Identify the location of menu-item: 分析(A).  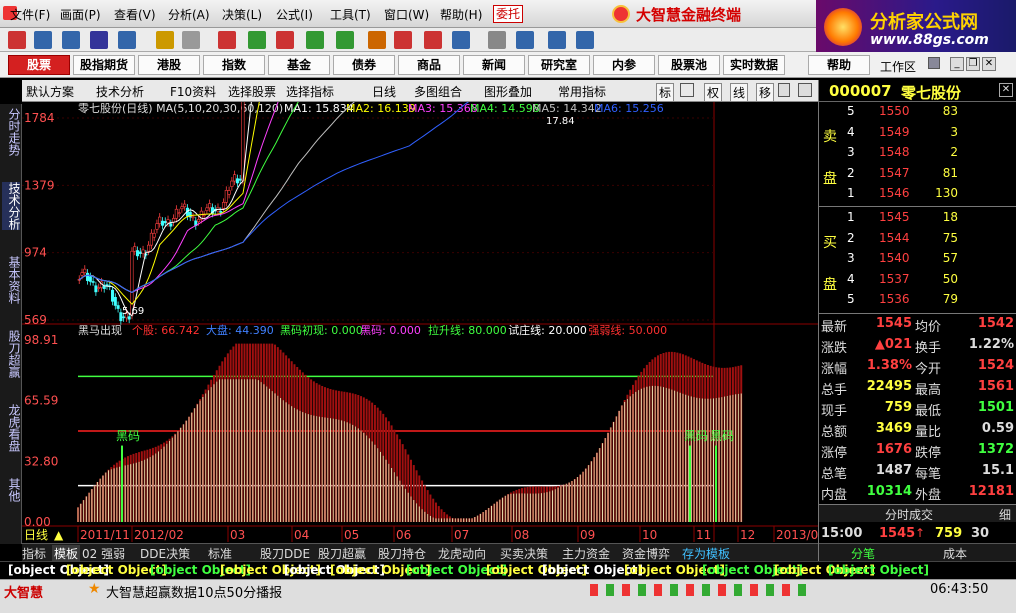
(189, 14).